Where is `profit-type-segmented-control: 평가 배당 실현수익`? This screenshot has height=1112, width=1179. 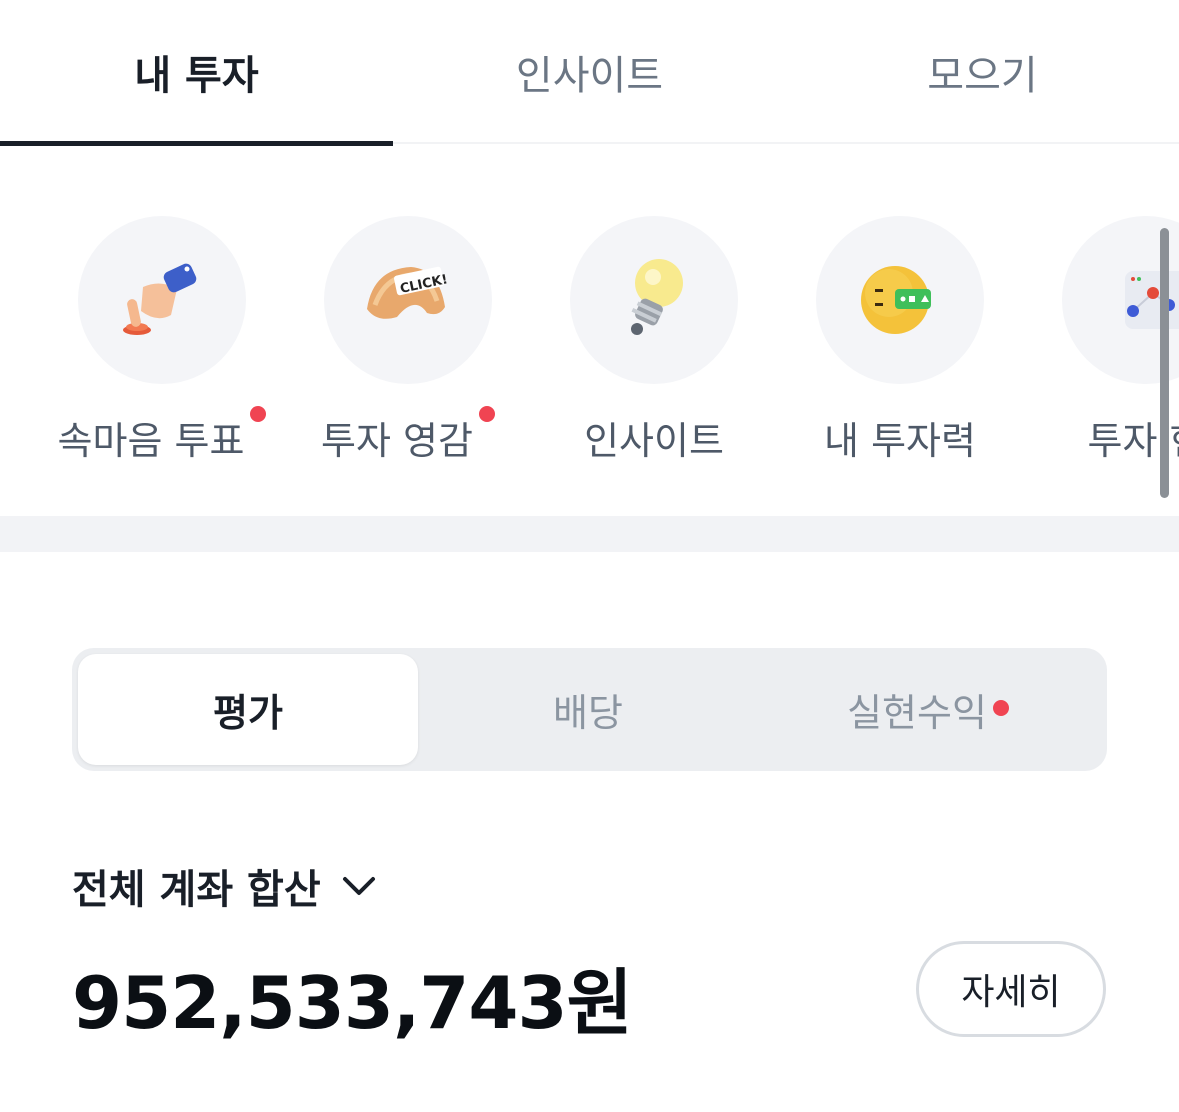
profit-type-segmented-control: 평가 배당 실현수익 is located at coordinates (589, 709).